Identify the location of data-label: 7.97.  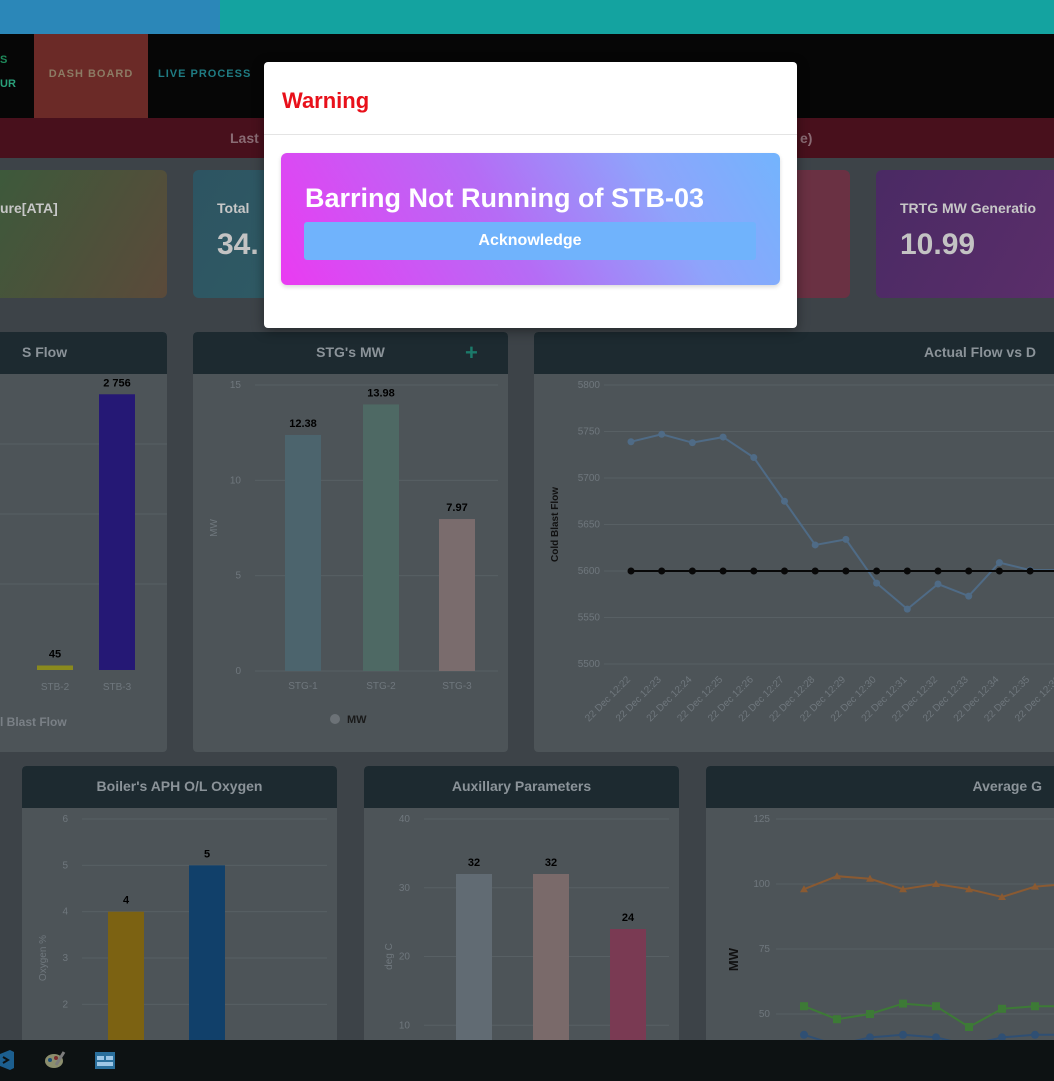
(456, 508).